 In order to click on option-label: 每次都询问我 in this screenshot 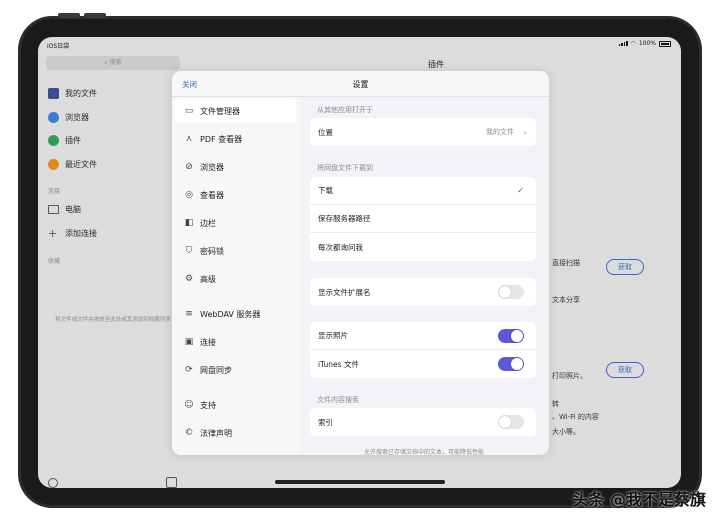, I will do `click(340, 247)`.